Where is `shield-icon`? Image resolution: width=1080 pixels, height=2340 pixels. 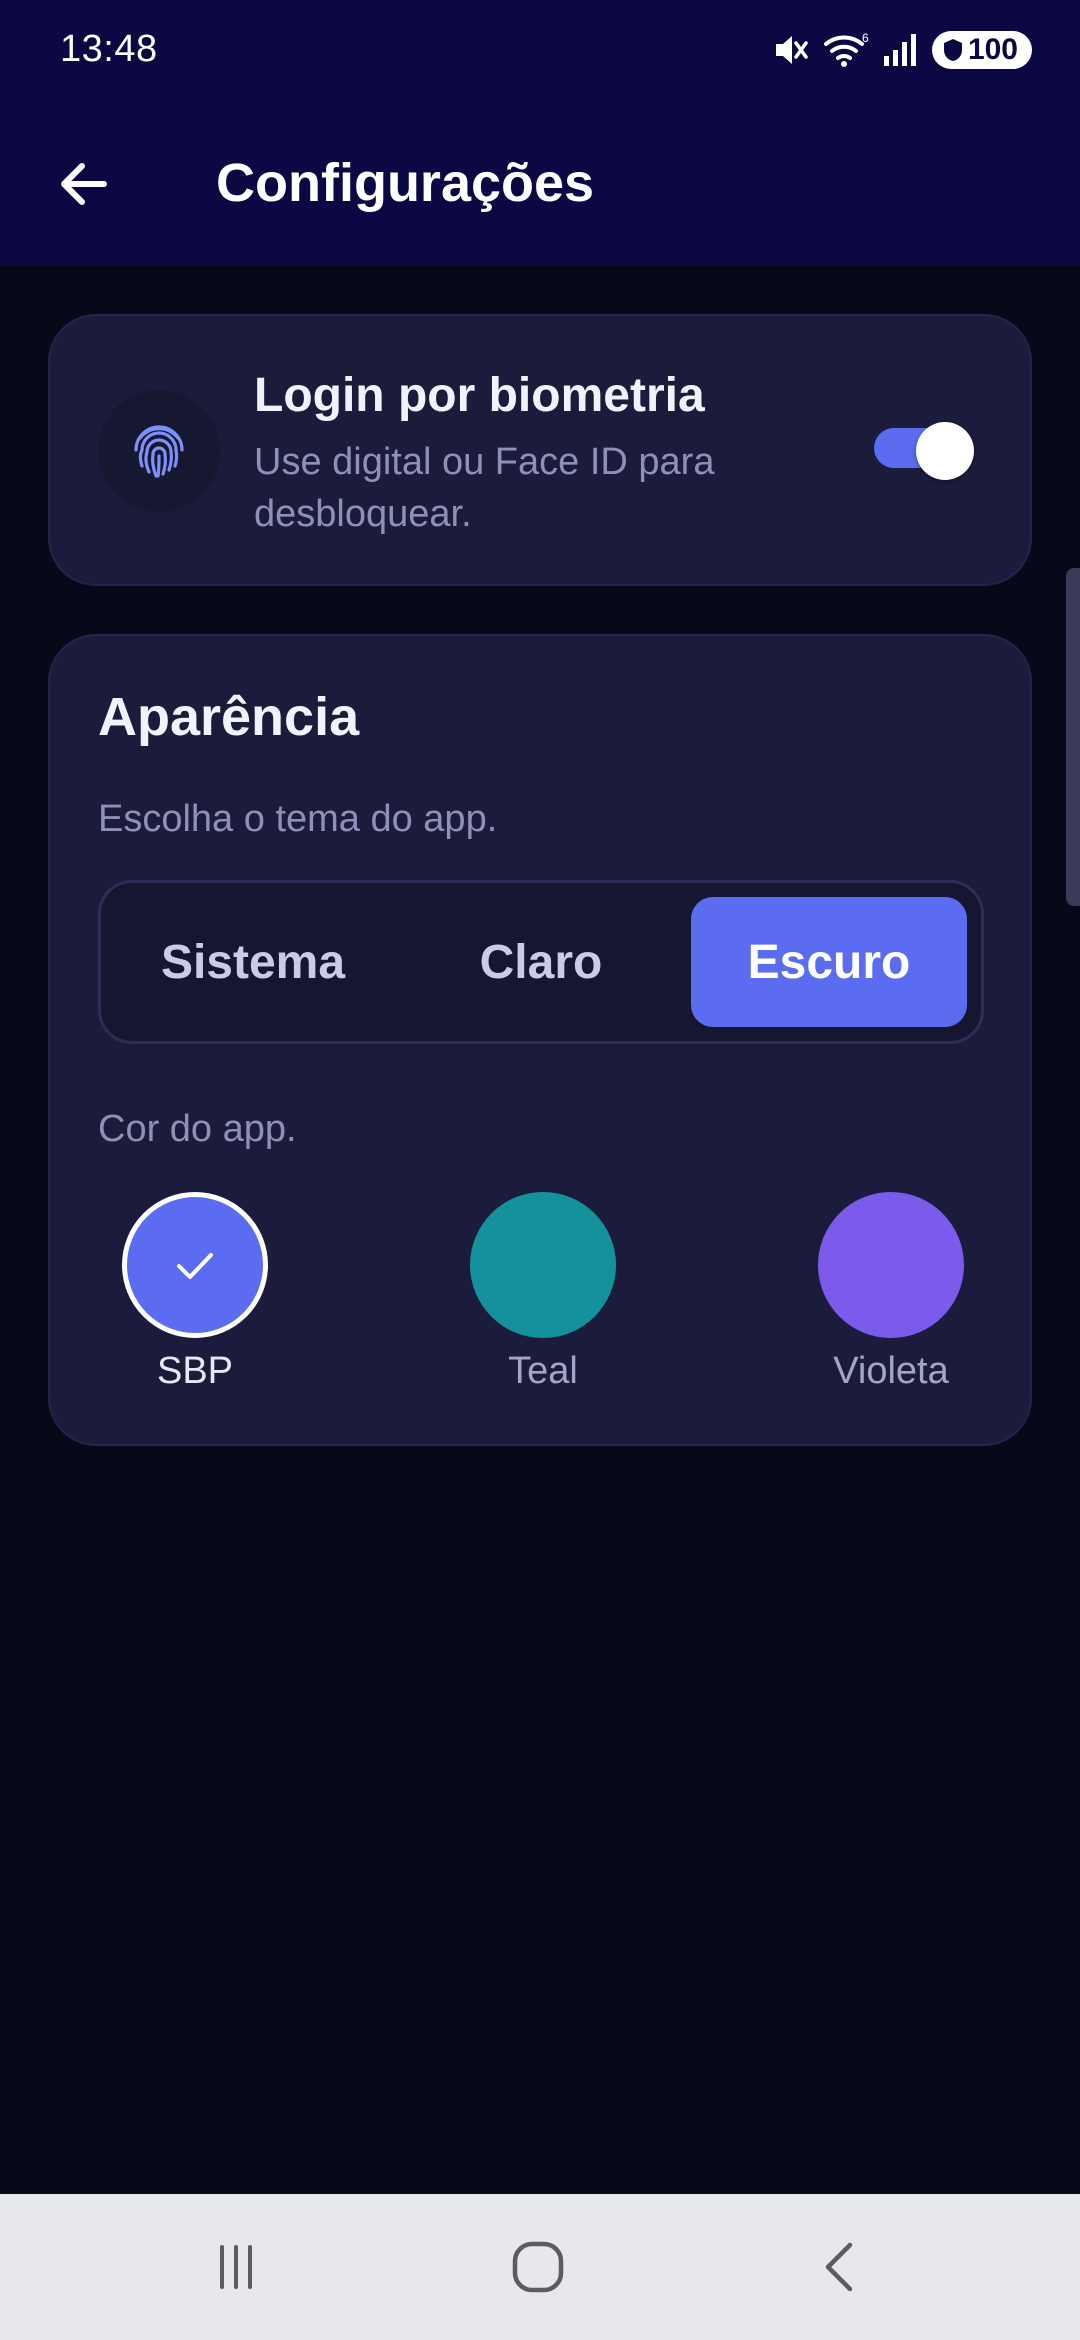
shield-icon is located at coordinates (952, 50).